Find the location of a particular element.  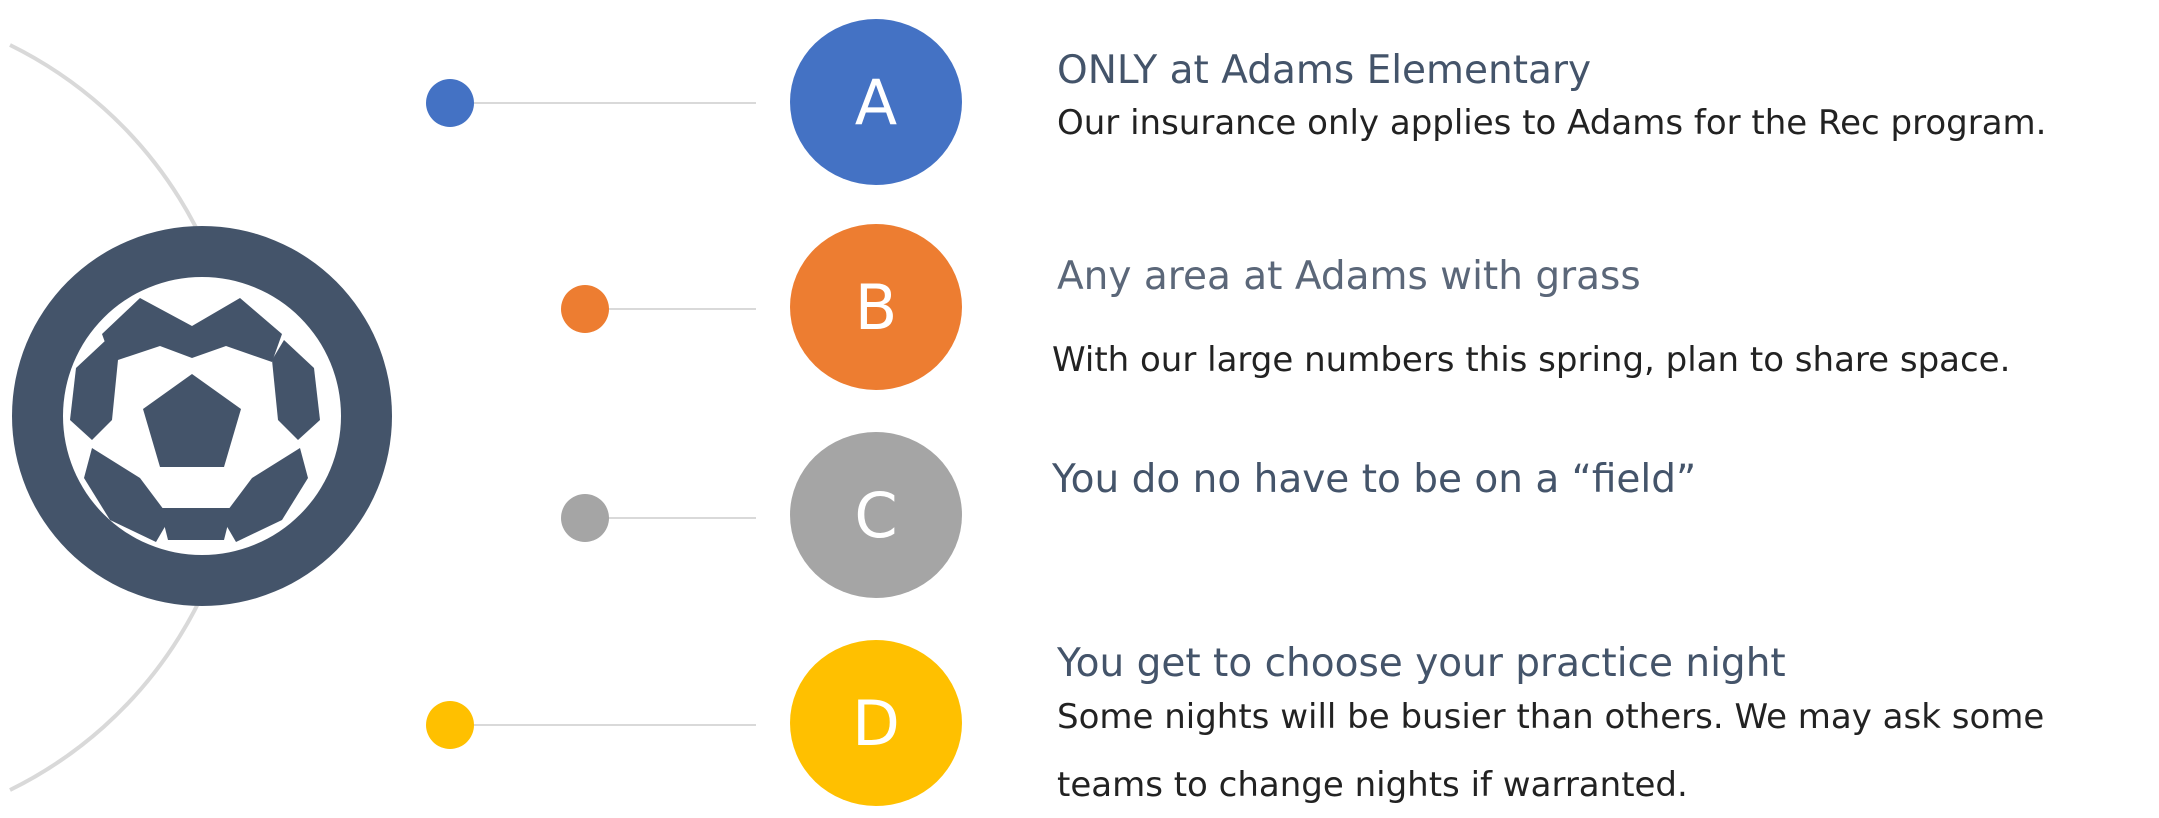

node-d is located at coordinates (450, 725).